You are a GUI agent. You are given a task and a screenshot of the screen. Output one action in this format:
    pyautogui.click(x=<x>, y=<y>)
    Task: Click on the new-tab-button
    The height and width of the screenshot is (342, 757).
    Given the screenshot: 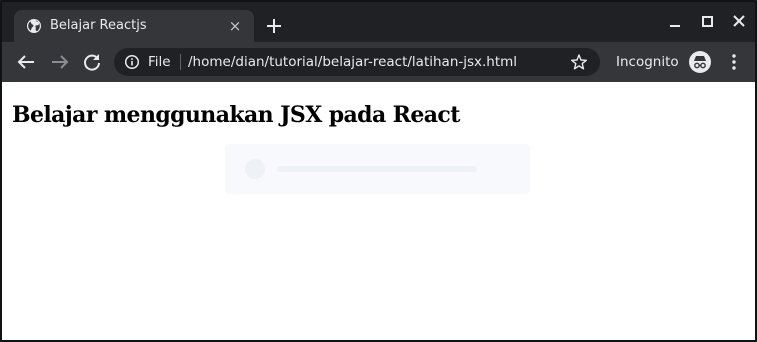 What is the action you would take?
    pyautogui.click(x=274, y=26)
    